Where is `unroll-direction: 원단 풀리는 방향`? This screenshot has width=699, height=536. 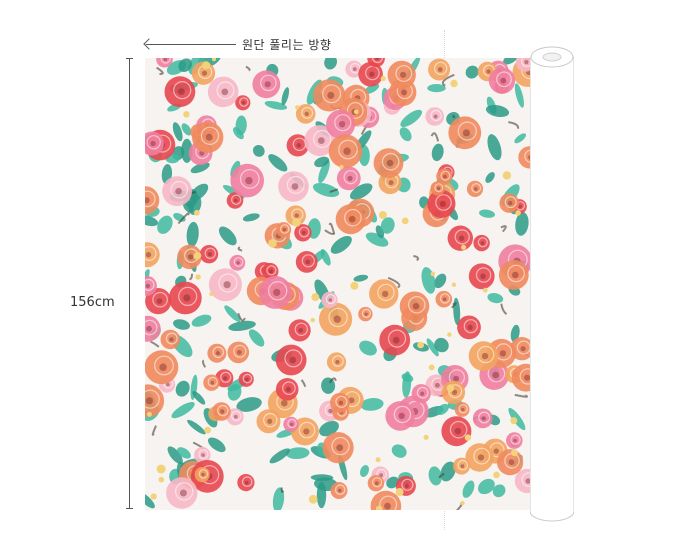 unroll-direction: 원단 풀리는 방향 is located at coordinates (238, 44).